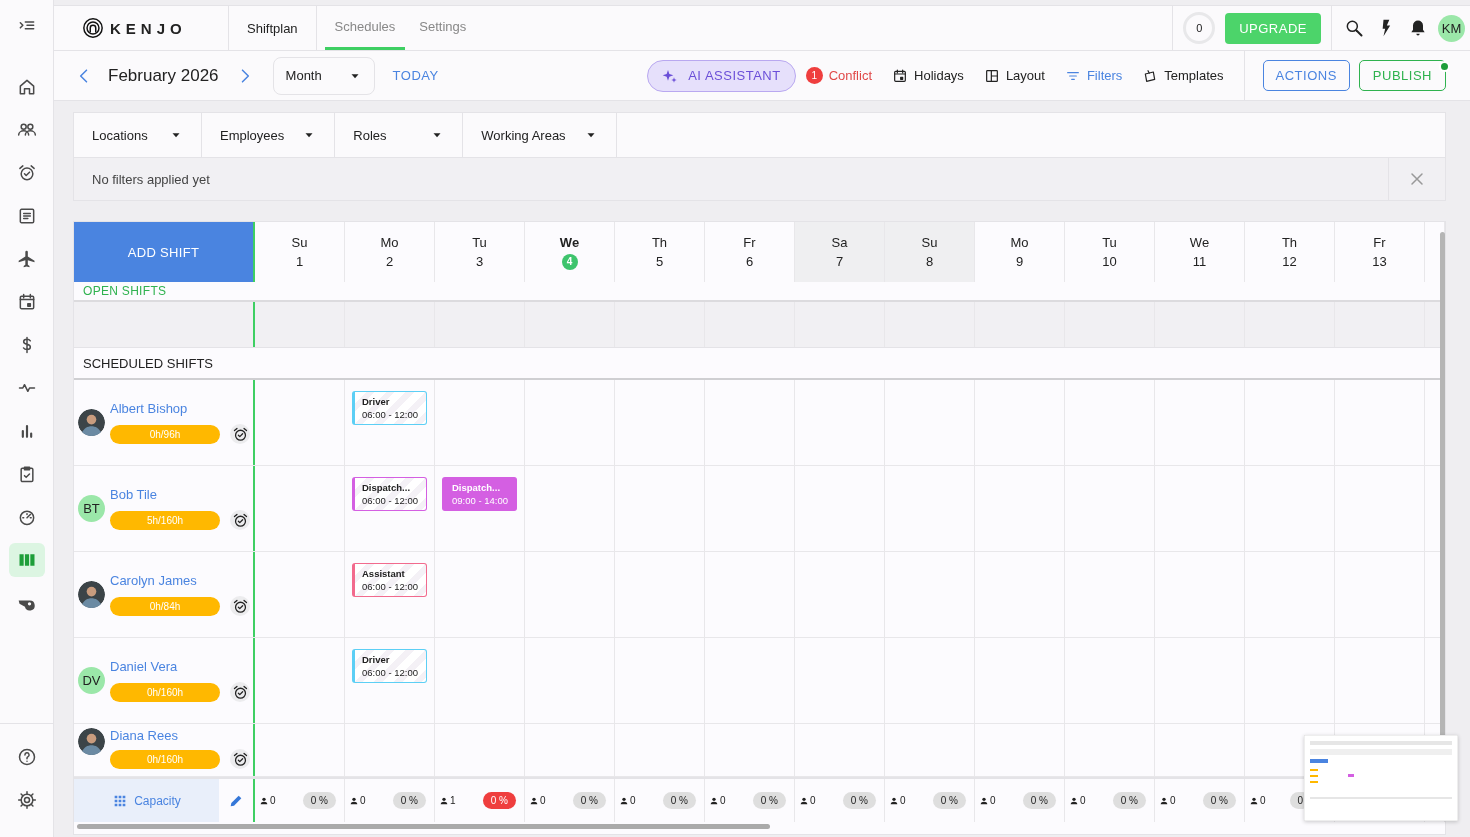  What do you see at coordinates (148, 363) in the screenshot?
I see `section-label: SCHEDULED SHIFTS` at bounding box center [148, 363].